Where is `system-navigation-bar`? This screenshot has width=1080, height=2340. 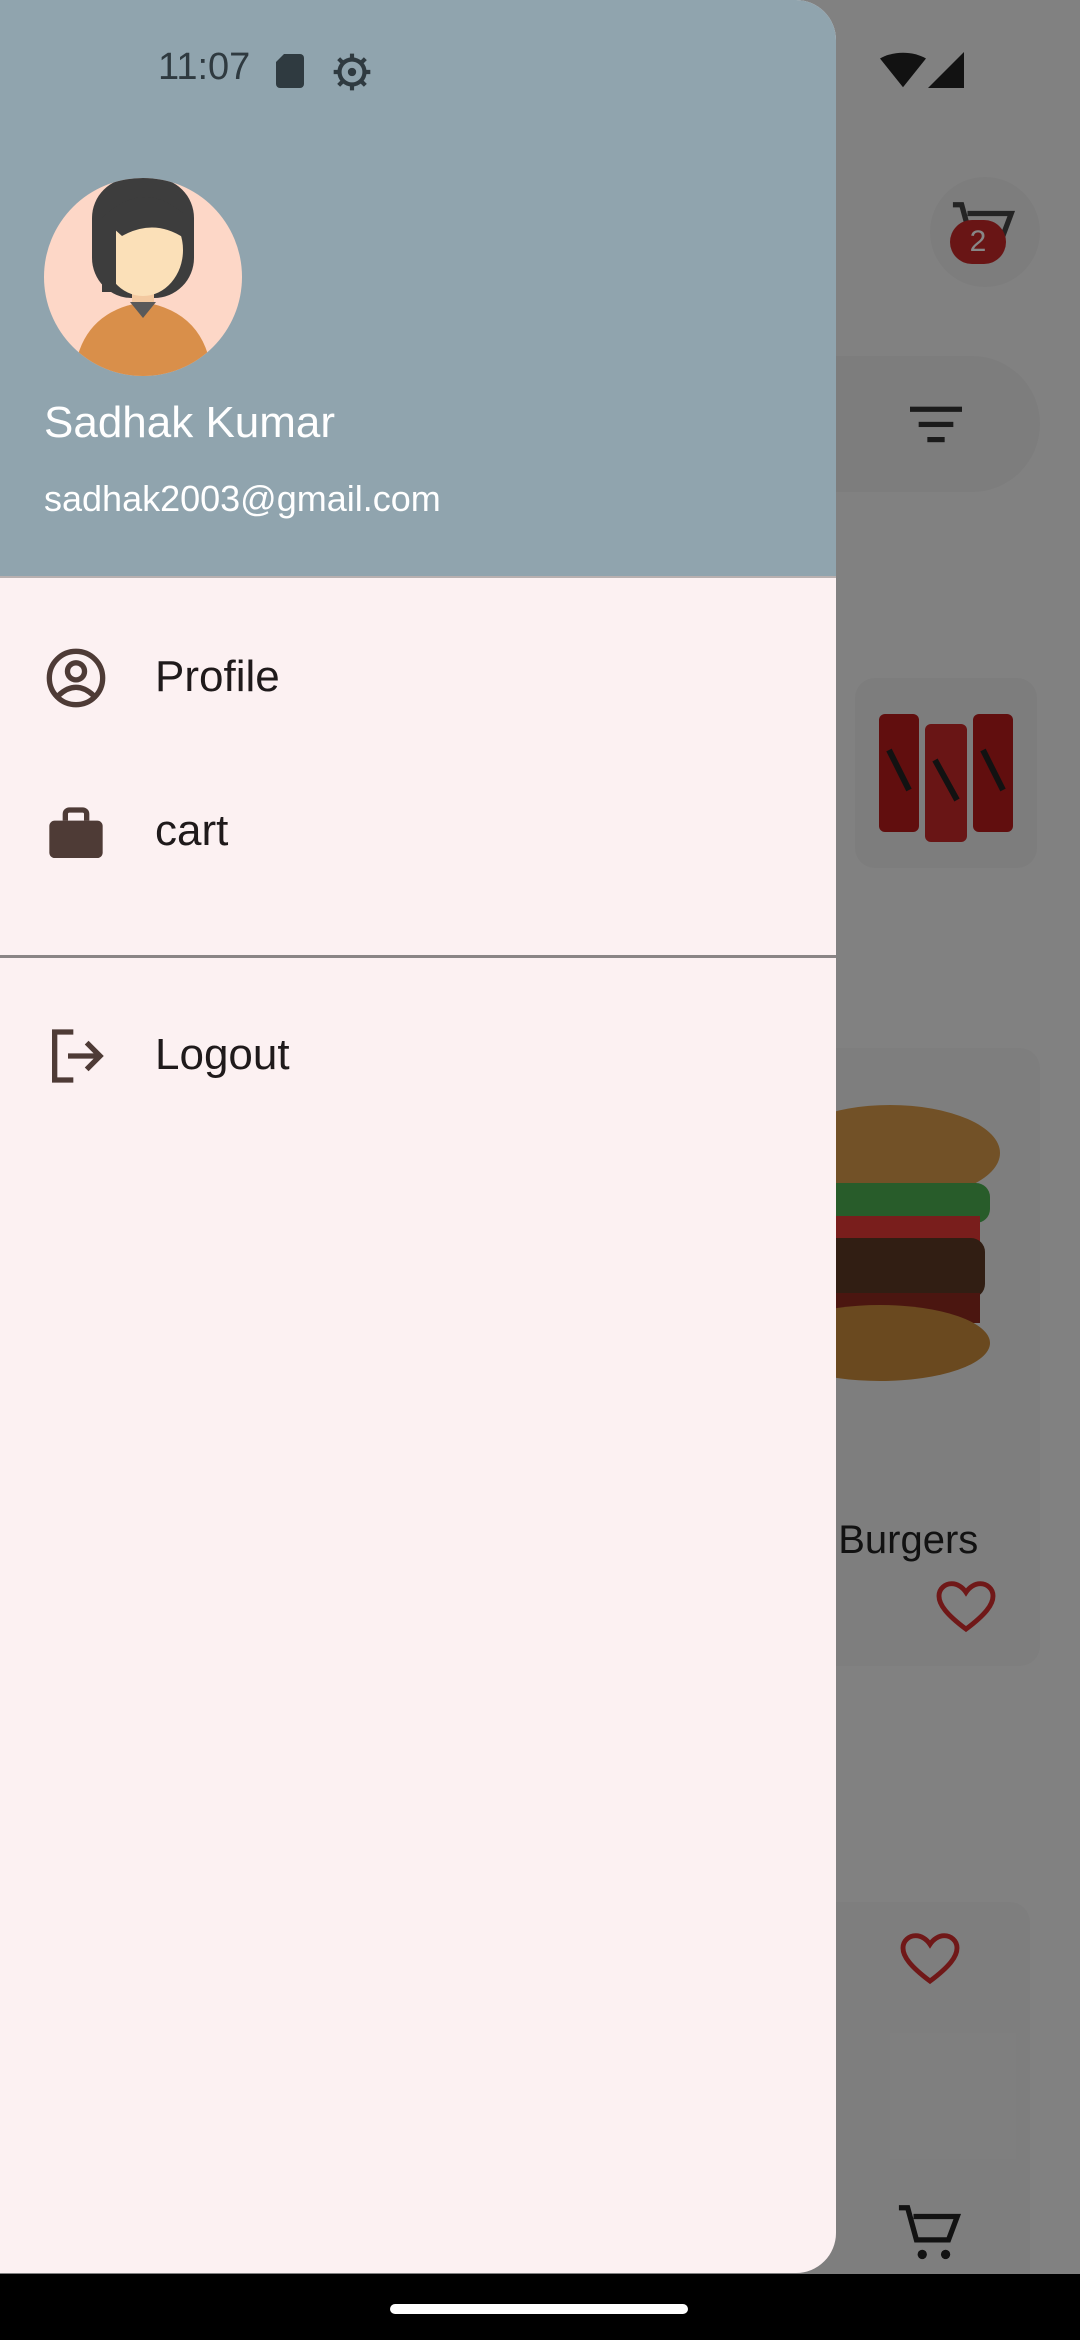
system-navigation-bar is located at coordinates (540, 2307).